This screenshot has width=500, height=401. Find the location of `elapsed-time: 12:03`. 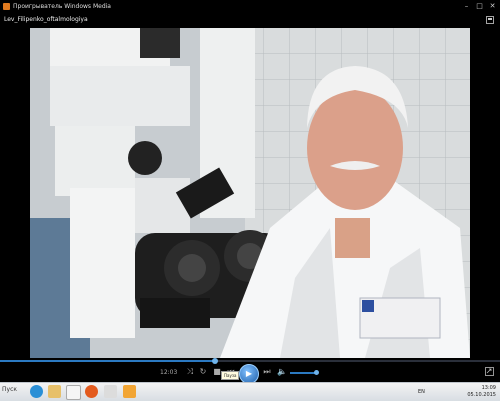

elapsed-time: 12:03 is located at coordinates (169, 372).